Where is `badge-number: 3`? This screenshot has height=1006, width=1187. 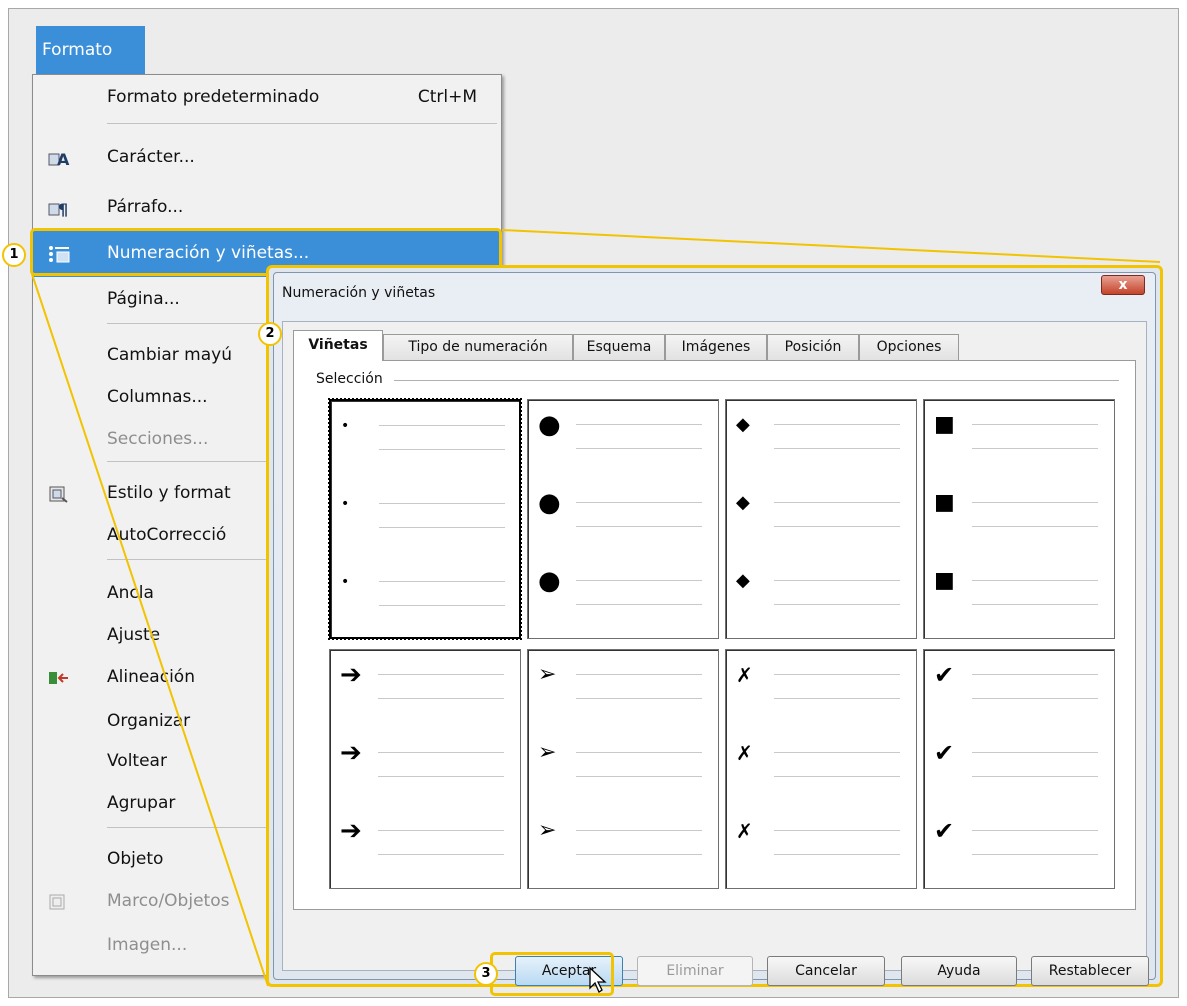
badge-number: 3 is located at coordinates (486, 973).